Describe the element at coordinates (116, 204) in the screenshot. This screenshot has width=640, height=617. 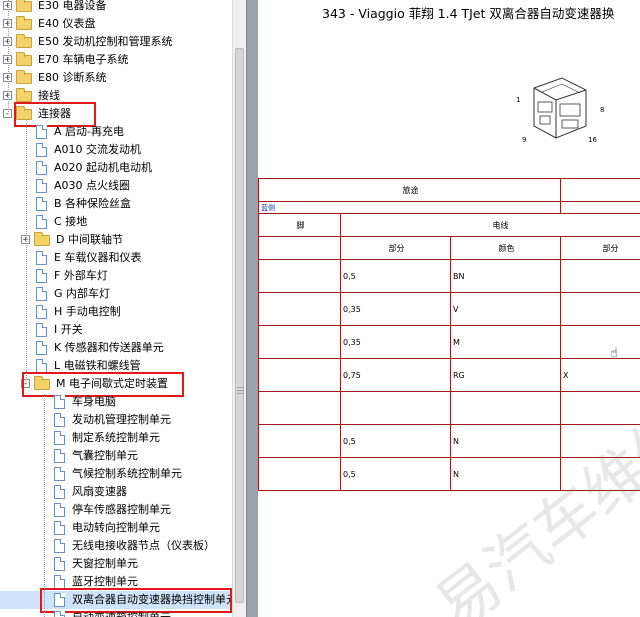
I see `tree-item: B 各种保险丝盒` at that location.